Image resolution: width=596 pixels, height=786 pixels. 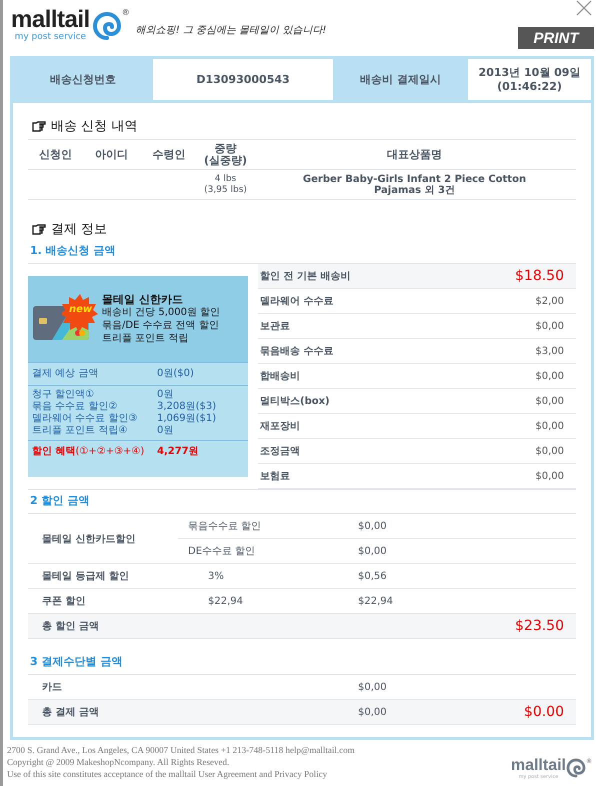 What do you see at coordinates (556, 38) in the screenshot?
I see `print-button: PRINT` at bounding box center [556, 38].